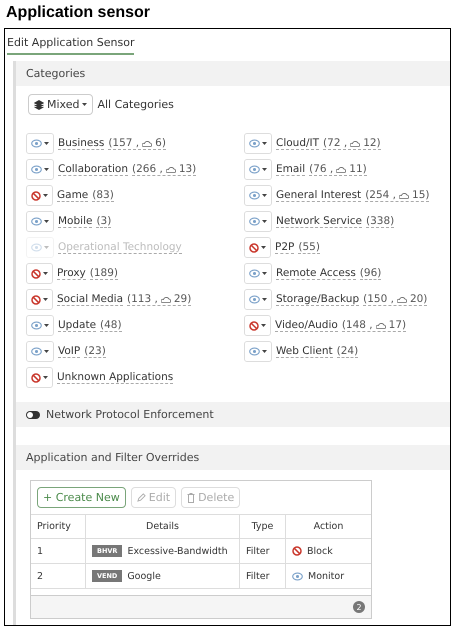  I want to click on category-count: (150 , 20), so click(395, 299).